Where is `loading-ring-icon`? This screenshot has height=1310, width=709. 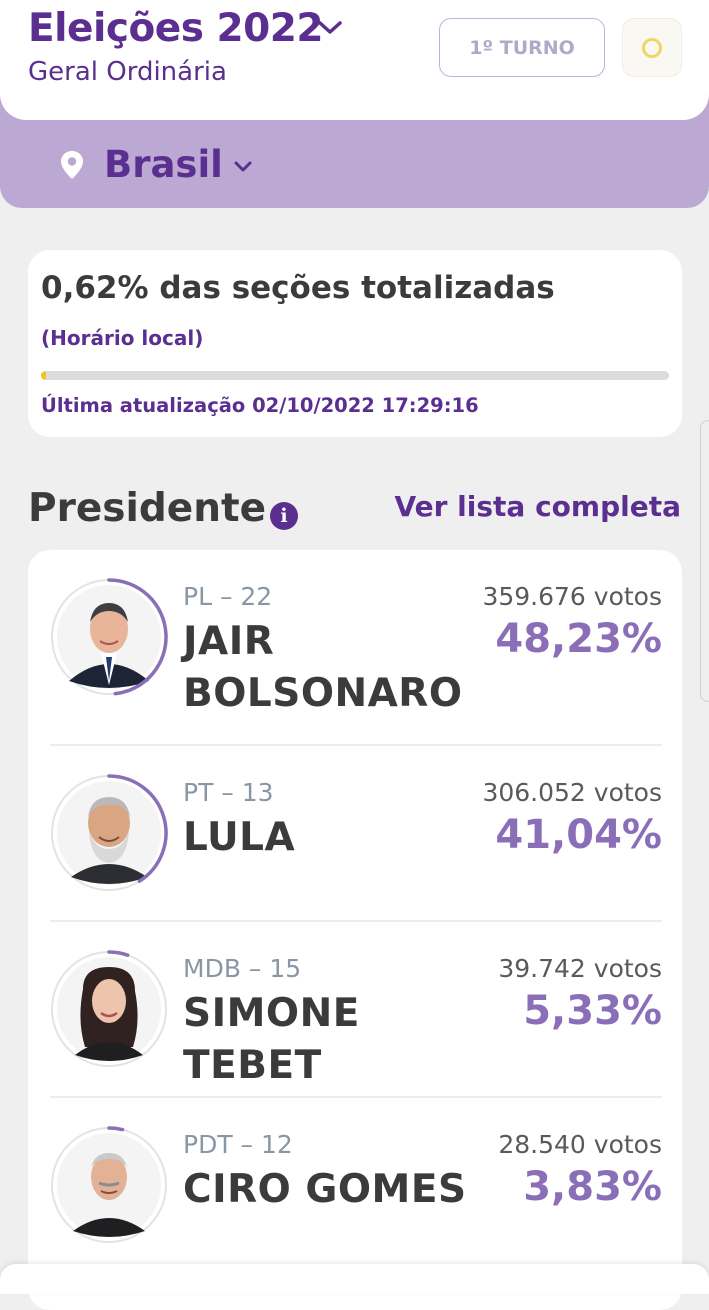 loading-ring-icon is located at coordinates (652, 47).